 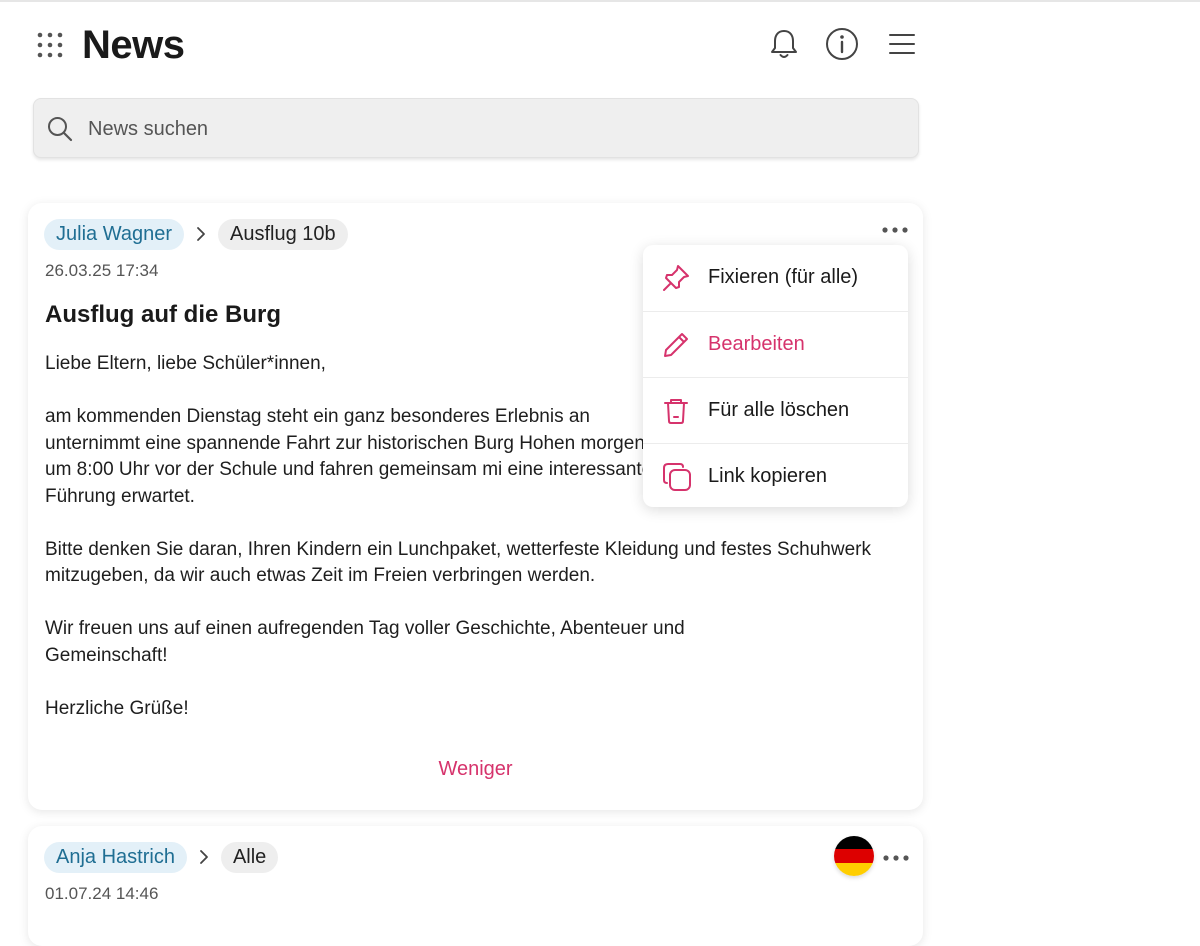 I want to click on apps-grid-icon, so click(x=51, y=45).